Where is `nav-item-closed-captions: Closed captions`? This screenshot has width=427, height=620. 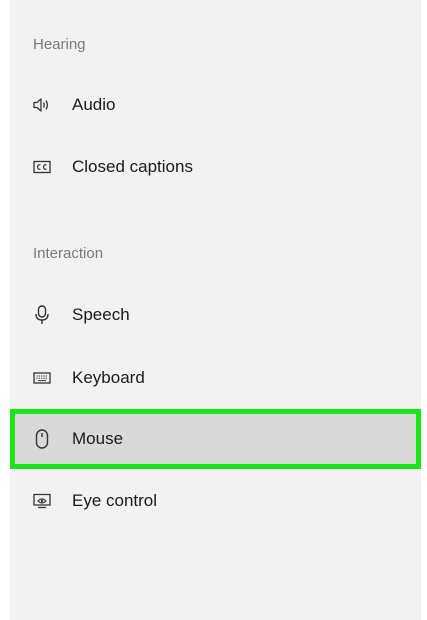
nav-item-closed-captions: Closed captions is located at coordinates (215, 167).